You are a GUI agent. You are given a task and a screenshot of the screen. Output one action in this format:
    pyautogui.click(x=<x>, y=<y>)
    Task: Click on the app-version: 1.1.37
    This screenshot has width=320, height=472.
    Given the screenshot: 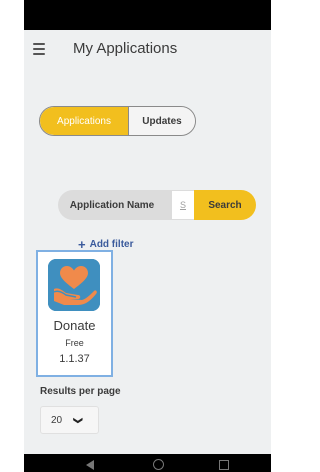 What is the action you would take?
    pyautogui.click(x=74, y=359)
    